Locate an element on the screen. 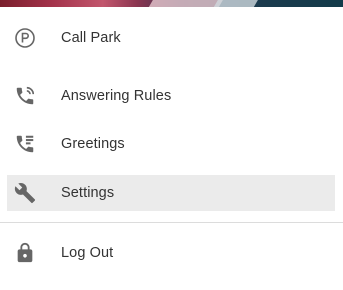 The image size is (343, 290). menu-item-greetings: Greetings is located at coordinates (171, 144).